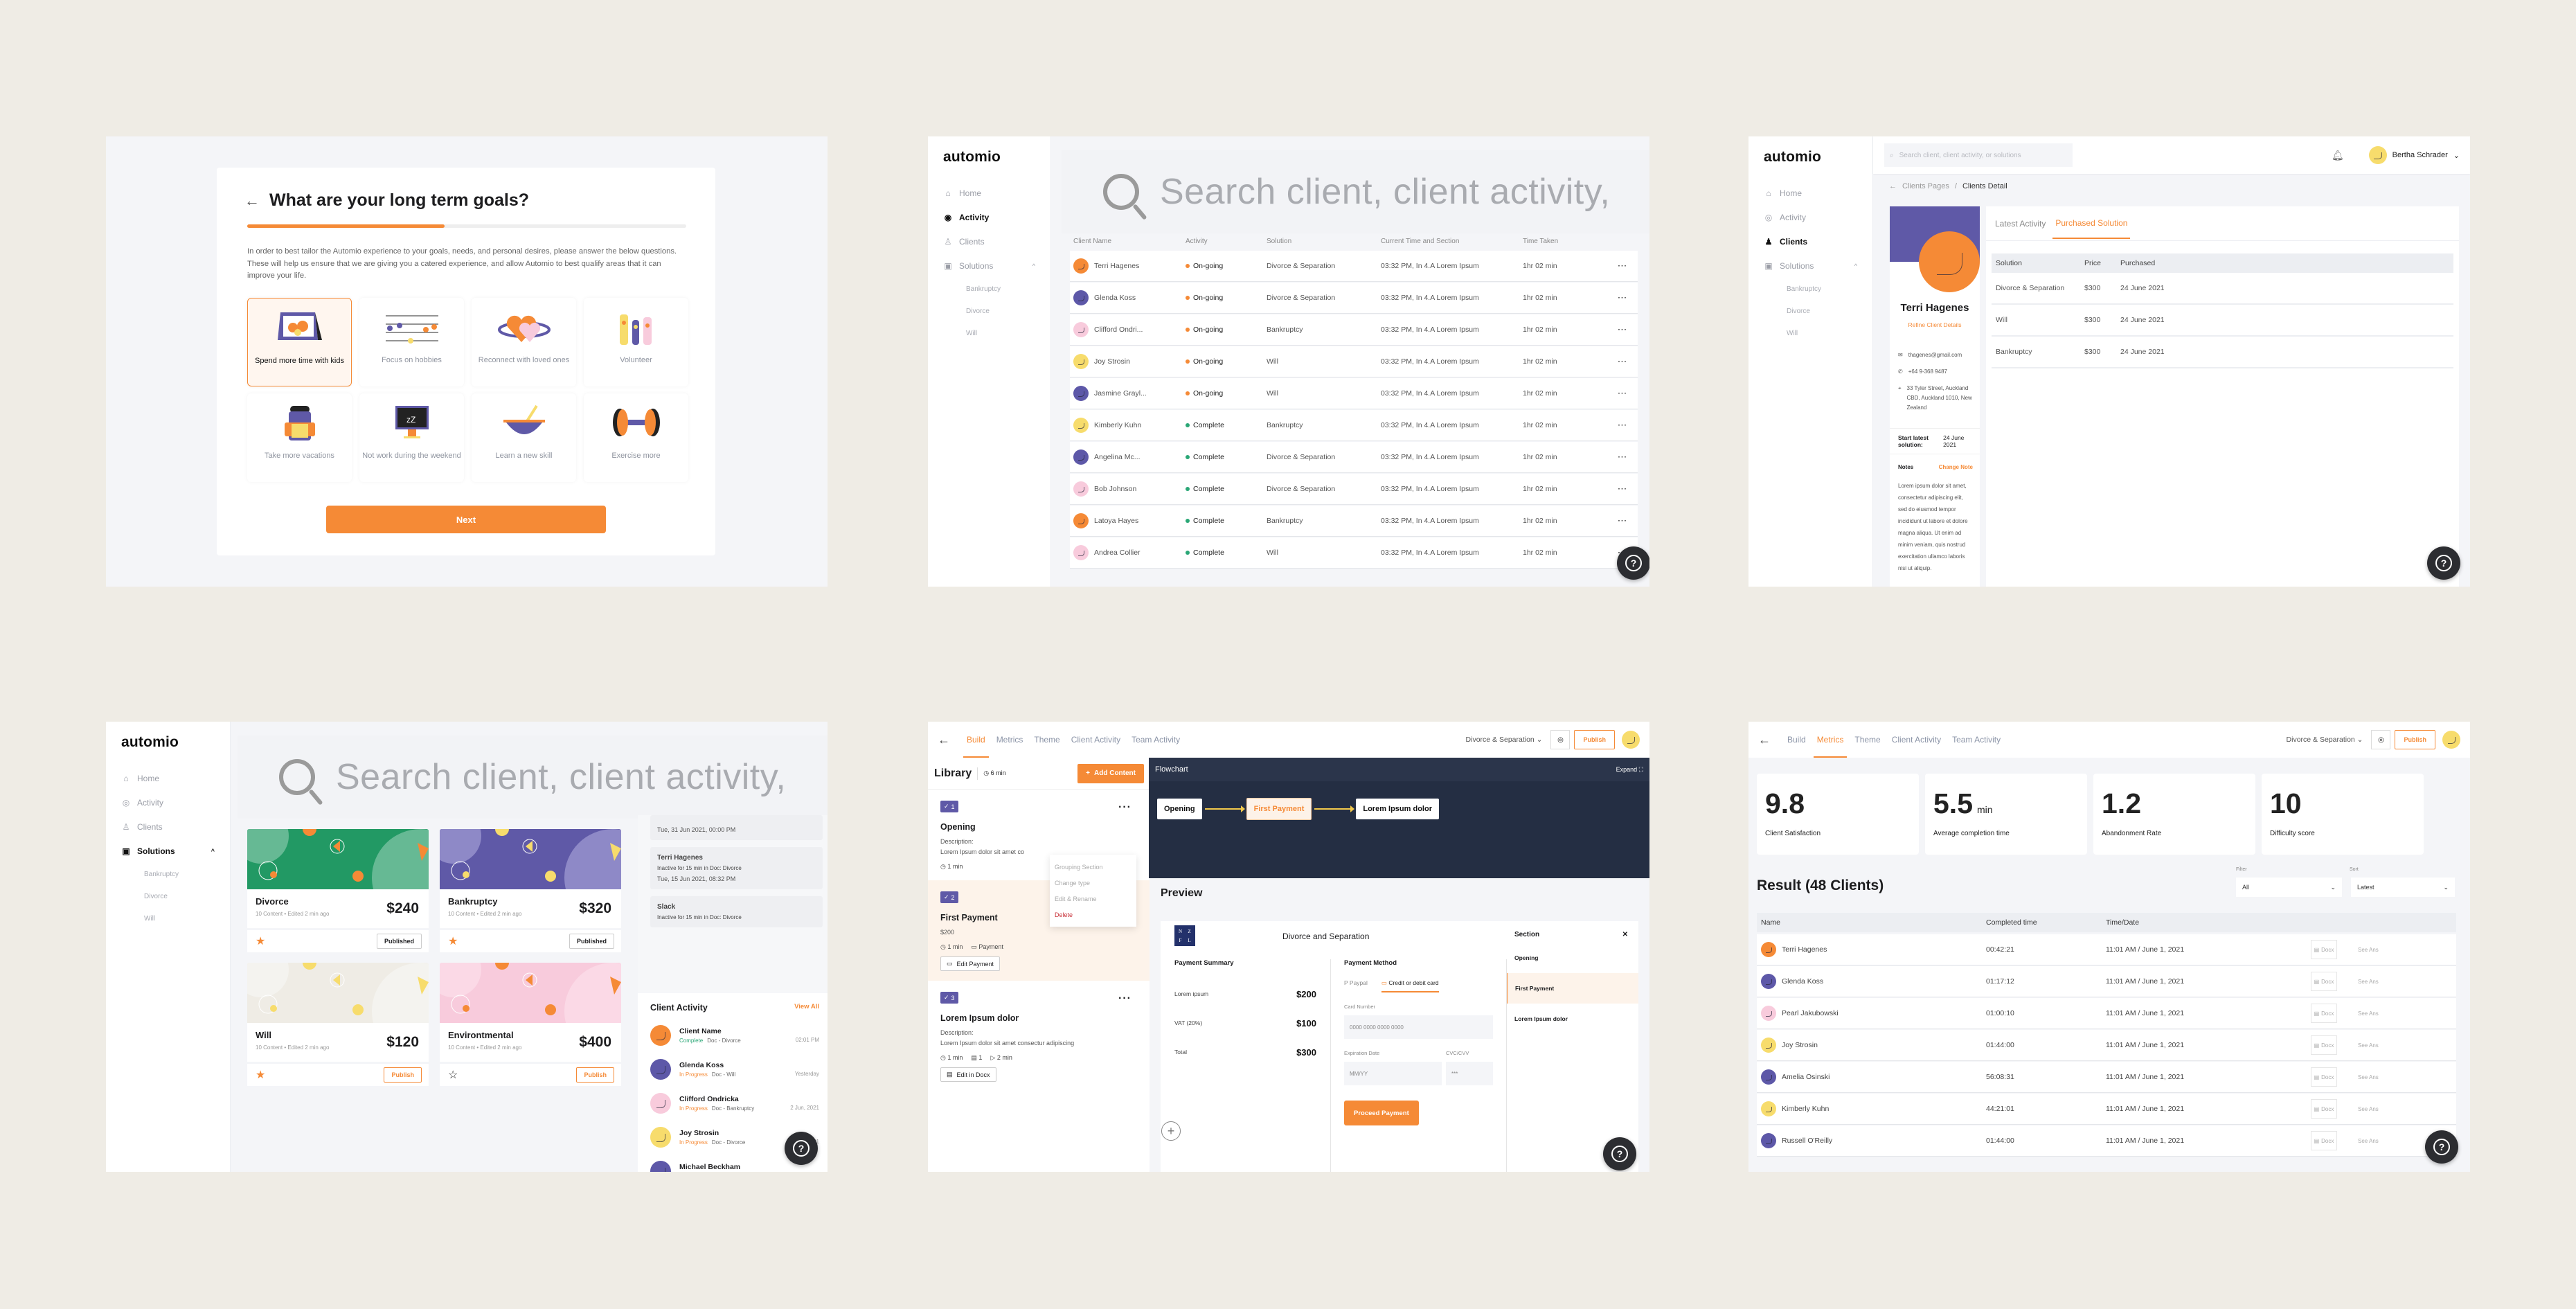  Describe the element at coordinates (399, 941) in the screenshot. I see `published-button: Published` at that location.